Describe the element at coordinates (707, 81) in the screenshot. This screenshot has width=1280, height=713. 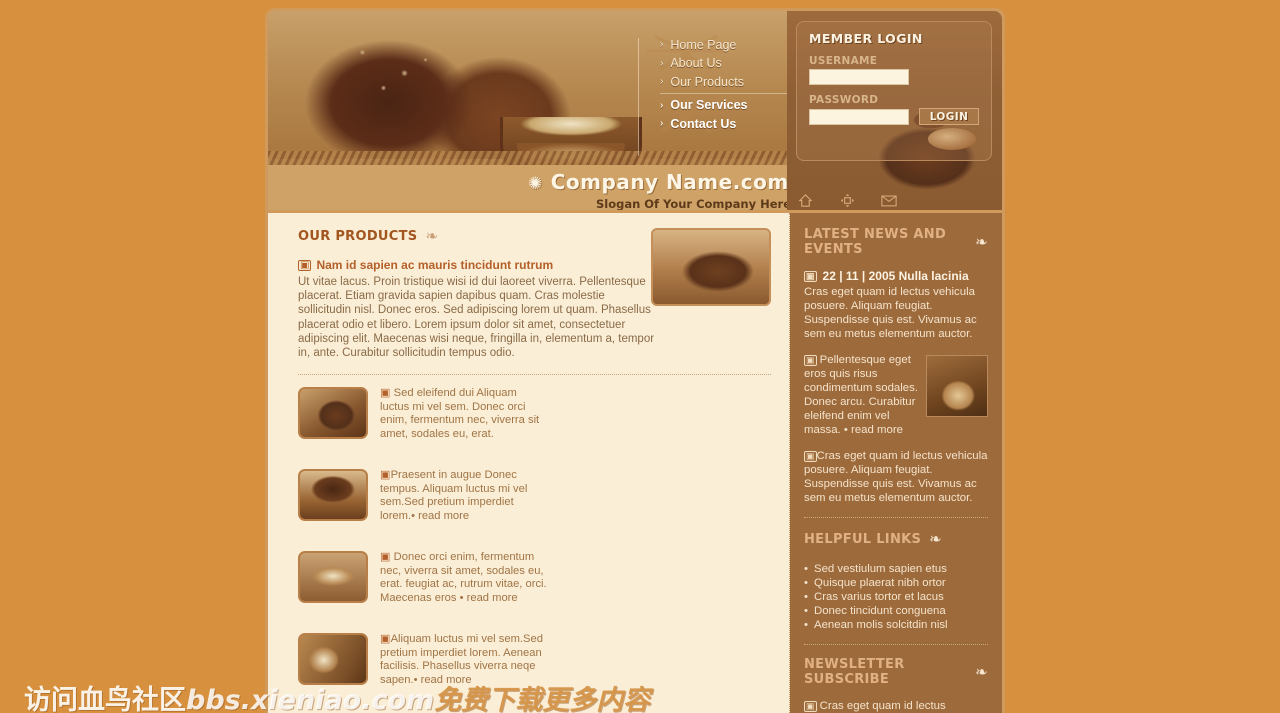
I see `nav-label: Our Products` at that location.